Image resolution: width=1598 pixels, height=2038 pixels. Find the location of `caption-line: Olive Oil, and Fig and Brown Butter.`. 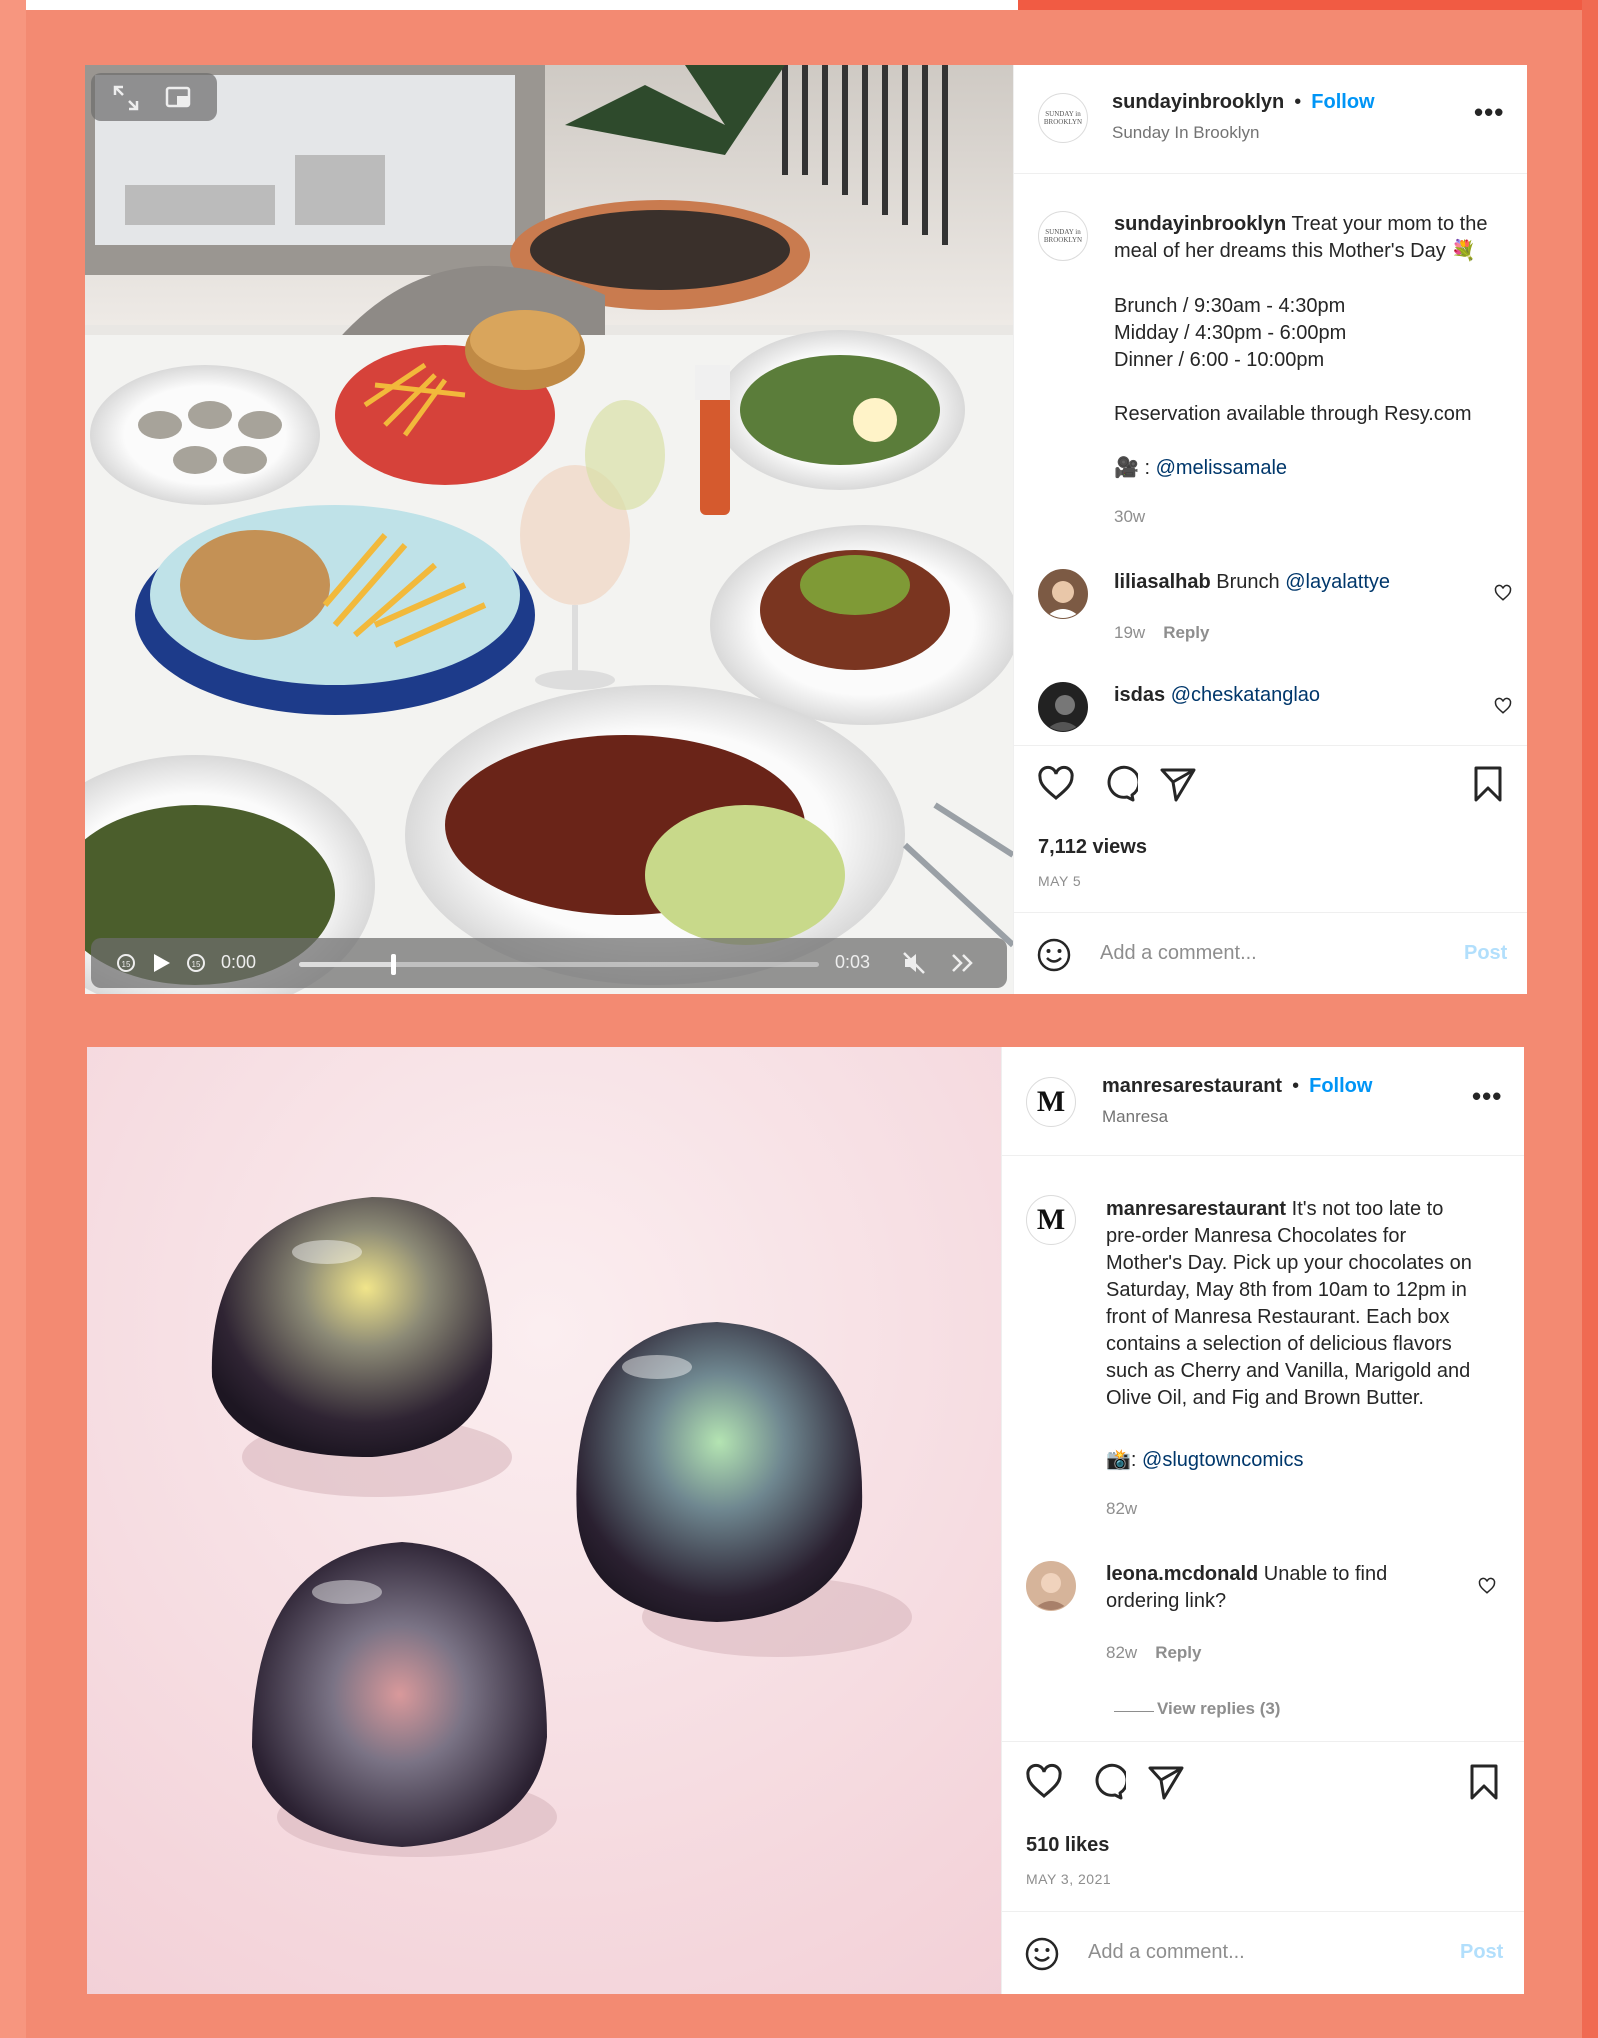

caption-line: Olive Oil, and Fig and Brown Butter. is located at coordinates (1265, 1398).